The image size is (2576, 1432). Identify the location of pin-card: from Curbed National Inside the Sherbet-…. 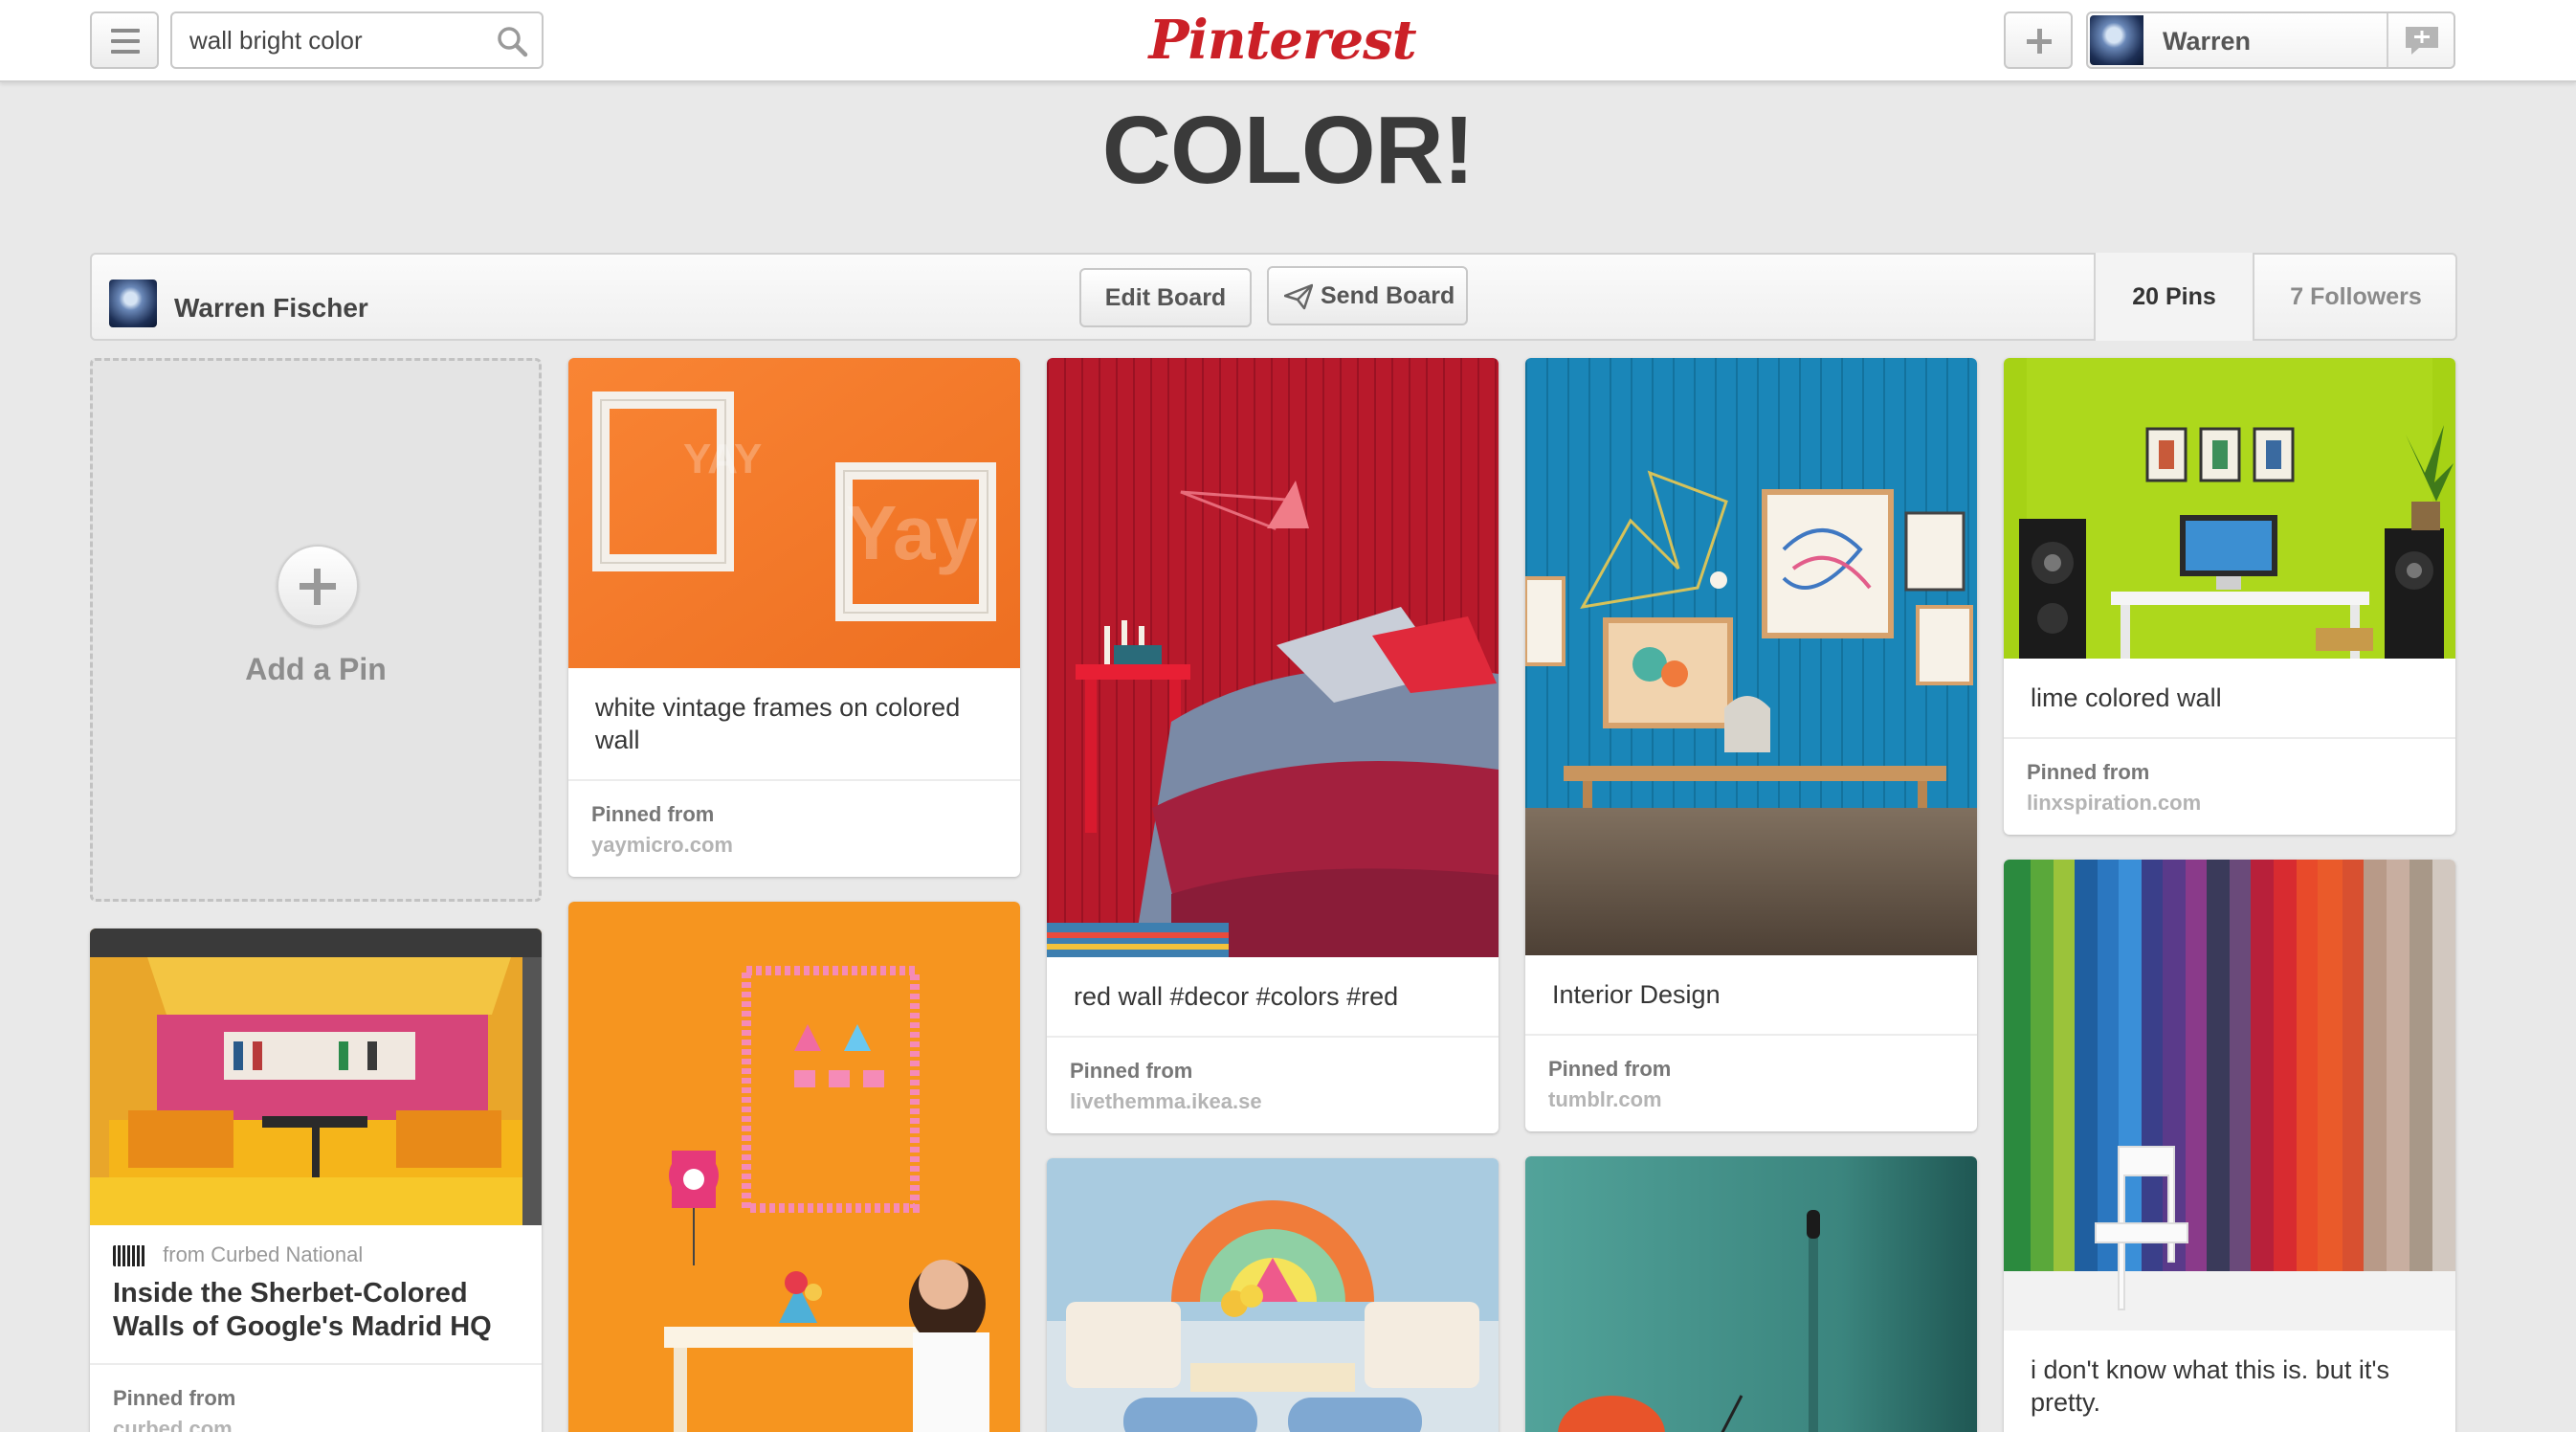
(316, 1180).